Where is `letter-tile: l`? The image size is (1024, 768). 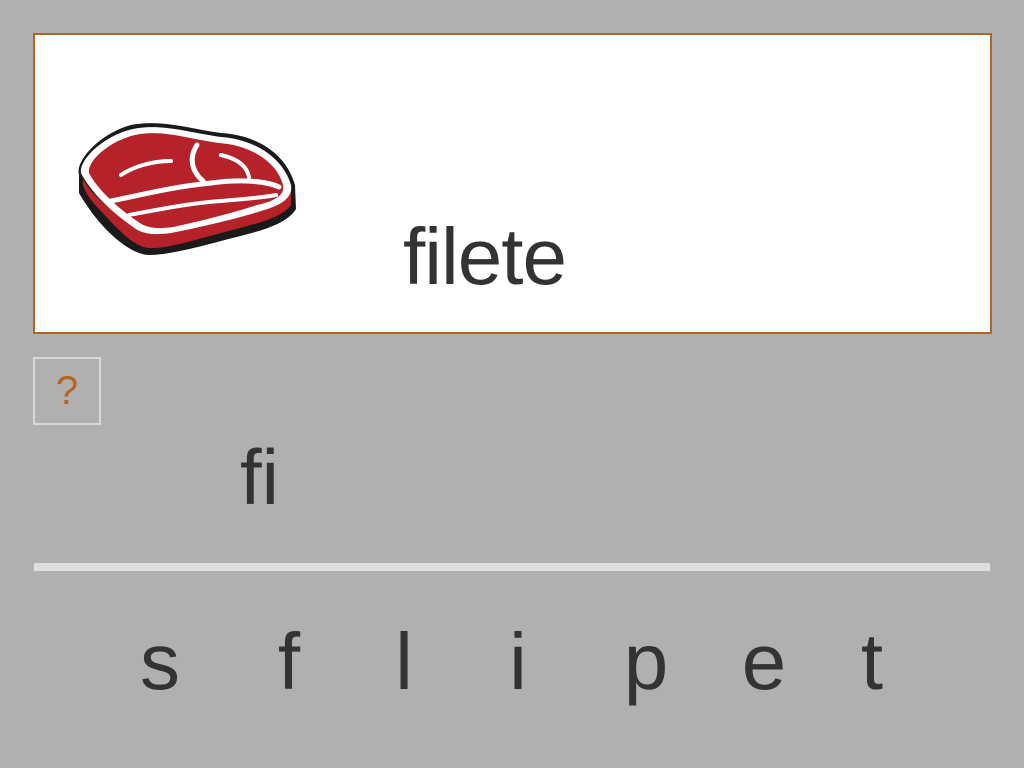
letter-tile: l is located at coordinates (404, 662).